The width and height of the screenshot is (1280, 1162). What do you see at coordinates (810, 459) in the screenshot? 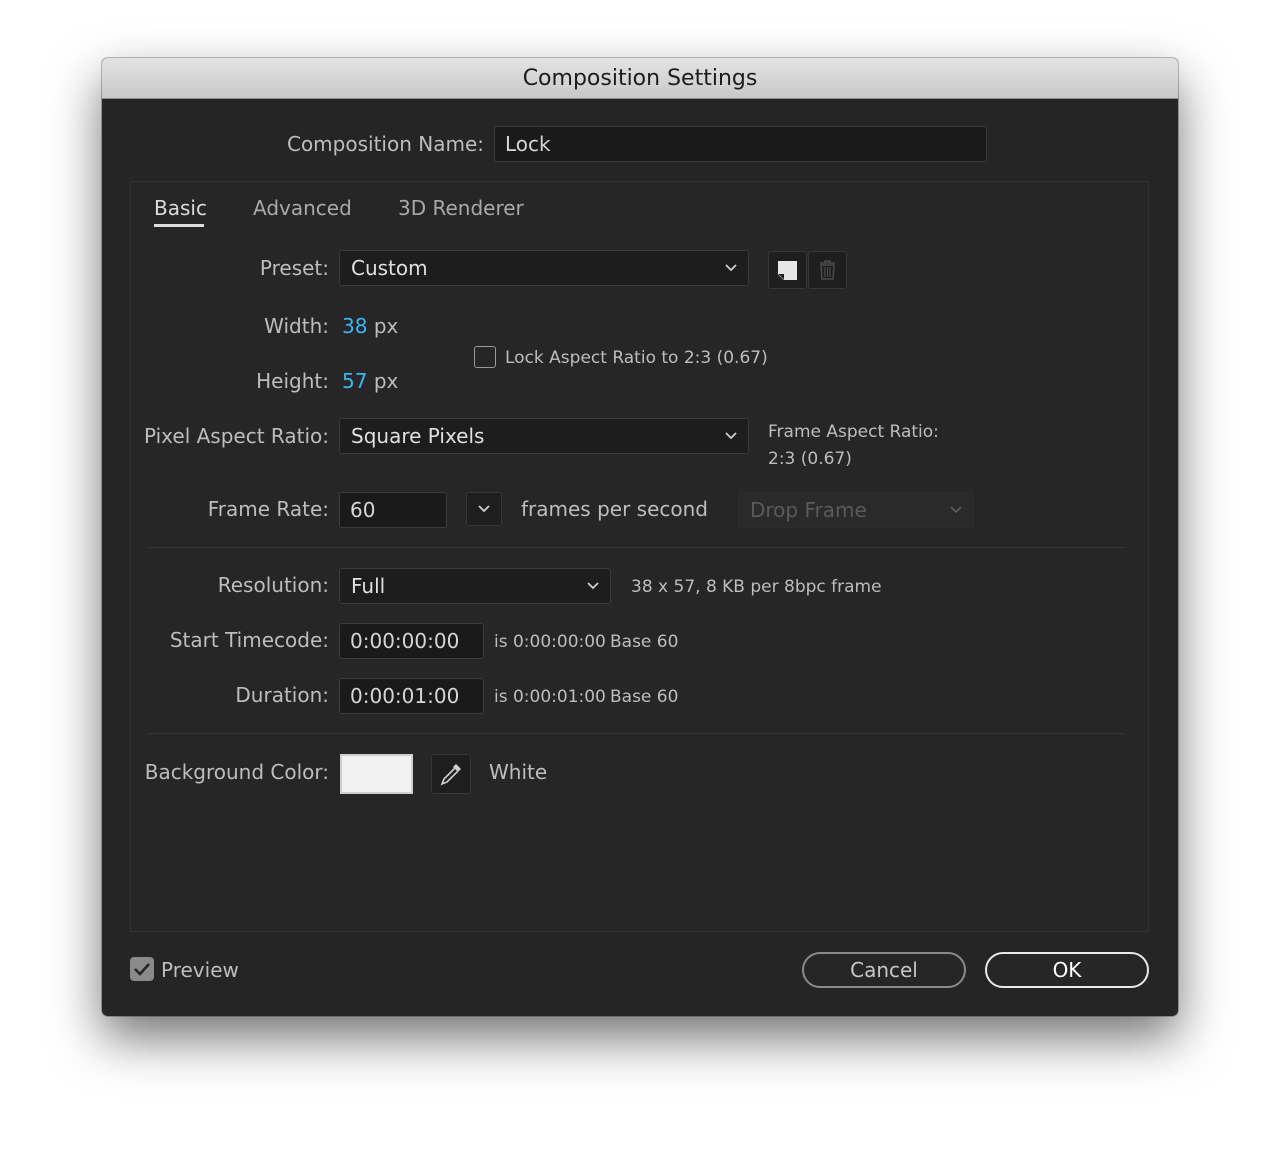
I see `frame-aspect-value: 2:3 (0.67)` at bounding box center [810, 459].